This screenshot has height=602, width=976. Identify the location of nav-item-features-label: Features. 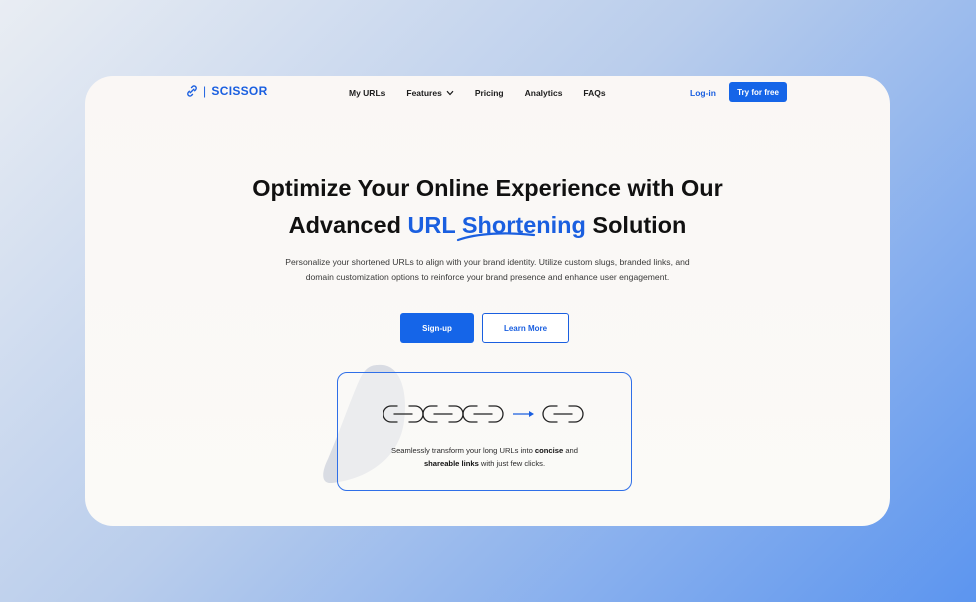
(424, 93).